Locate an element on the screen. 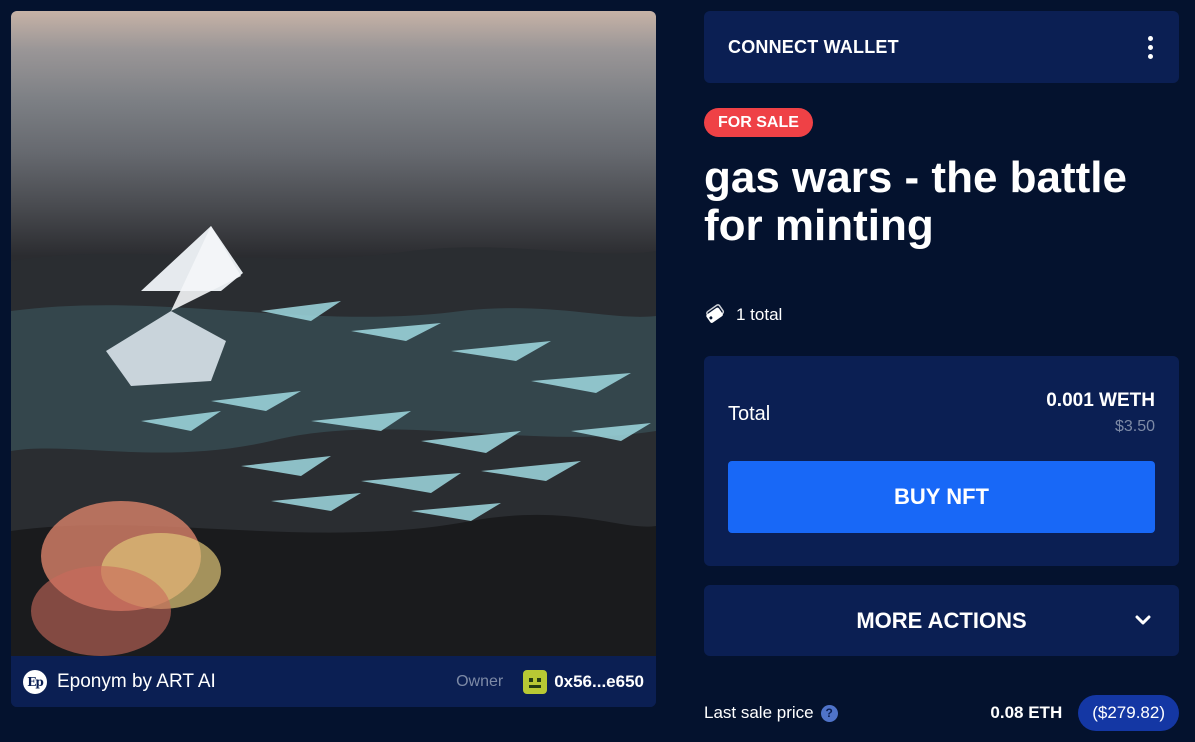  last-sale-row: Last sale price ? 0.08 ETH ($279.82) is located at coordinates (941, 713).